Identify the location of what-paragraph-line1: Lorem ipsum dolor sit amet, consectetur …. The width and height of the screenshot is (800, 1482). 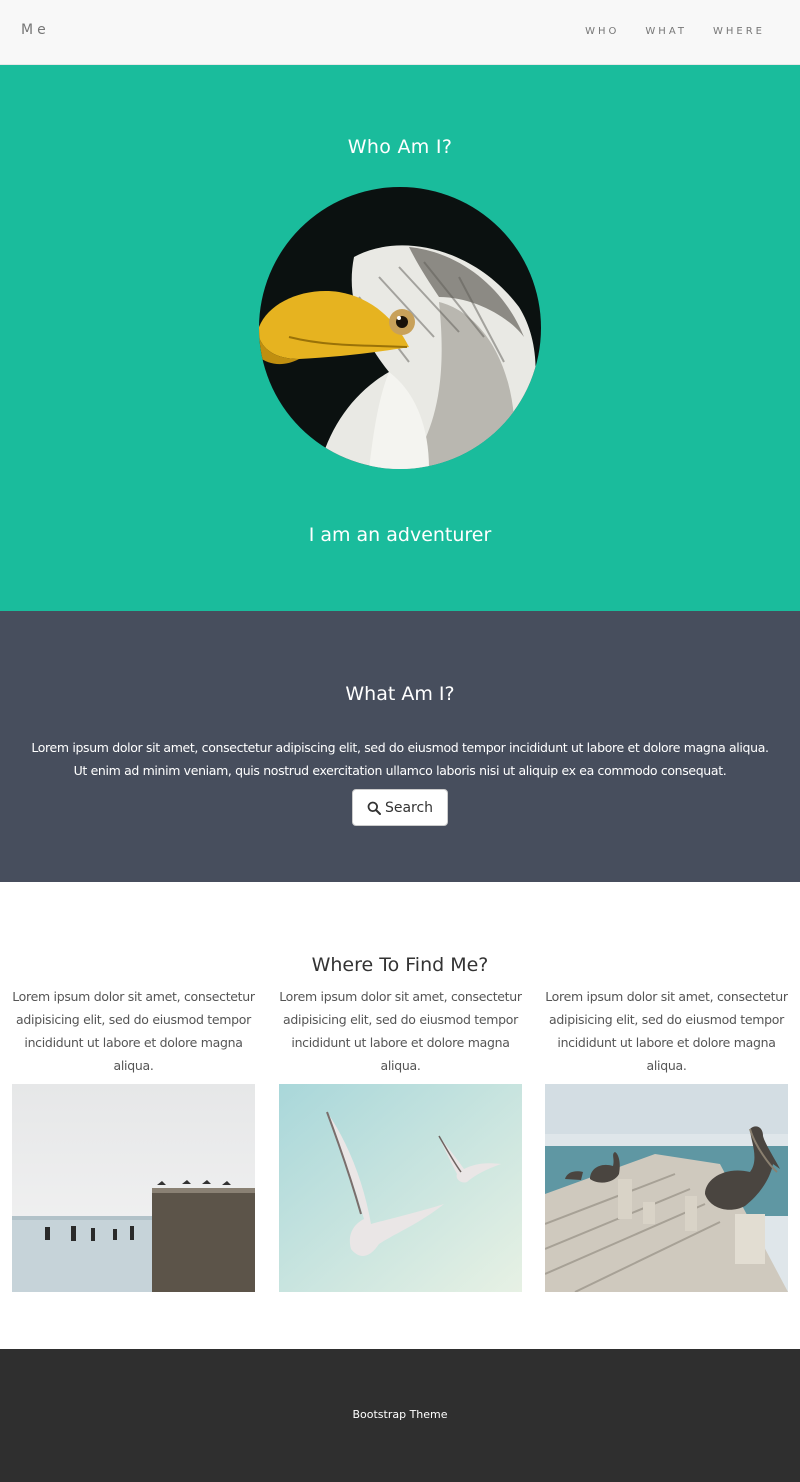
(400, 747).